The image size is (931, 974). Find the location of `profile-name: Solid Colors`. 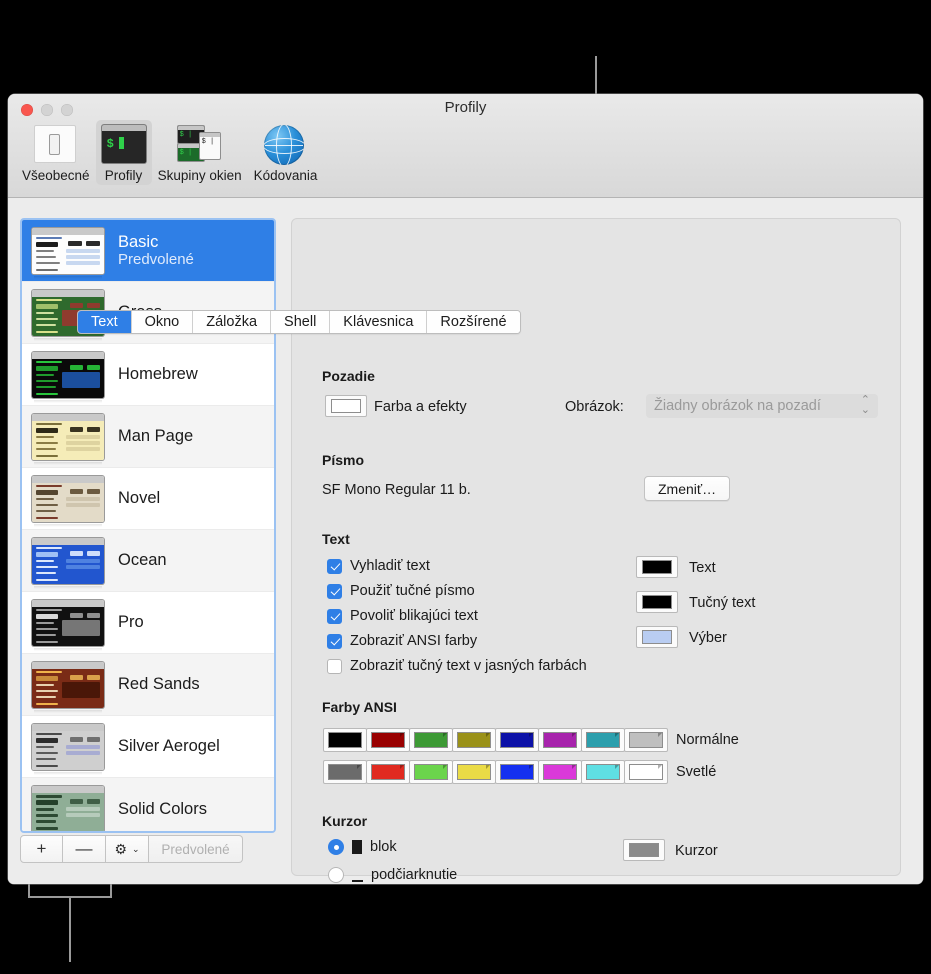

profile-name: Solid Colors is located at coordinates (162, 808).